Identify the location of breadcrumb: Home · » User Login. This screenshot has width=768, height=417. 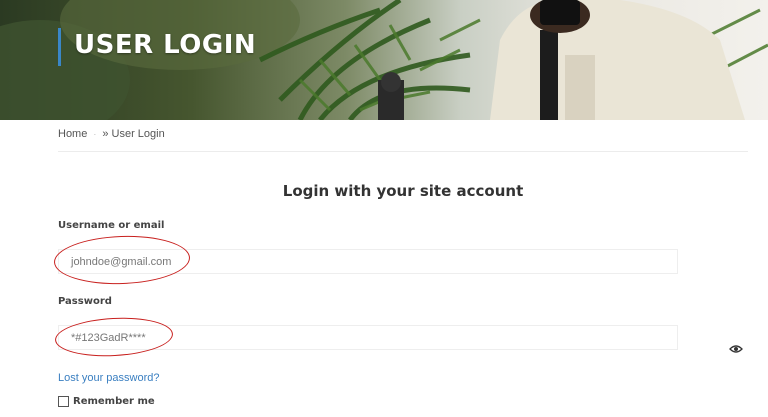
(111, 134).